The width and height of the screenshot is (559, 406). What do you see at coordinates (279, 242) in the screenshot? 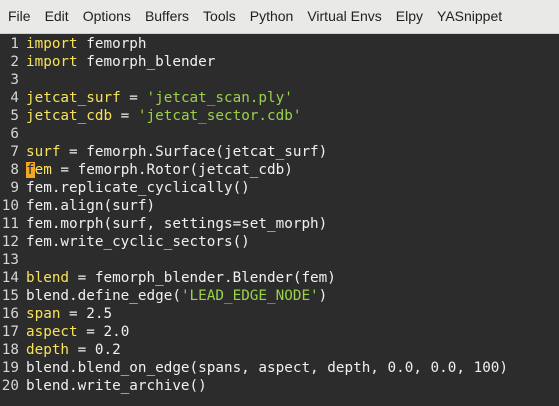
I see `code-line: 12 fem.write_cyclic_sectors()` at bounding box center [279, 242].